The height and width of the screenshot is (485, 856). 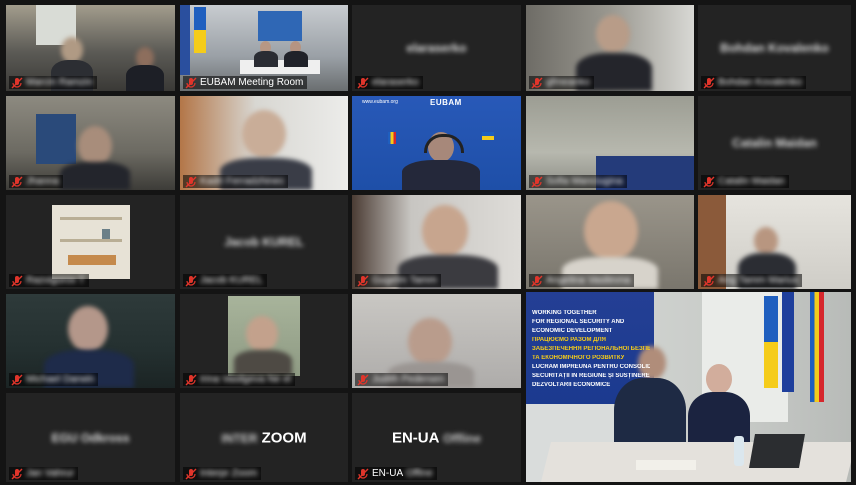 What do you see at coordinates (572, 331) in the screenshot?
I see `banner-text-line: ECONOMIC DEVELOPMENT` at bounding box center [572, 331].